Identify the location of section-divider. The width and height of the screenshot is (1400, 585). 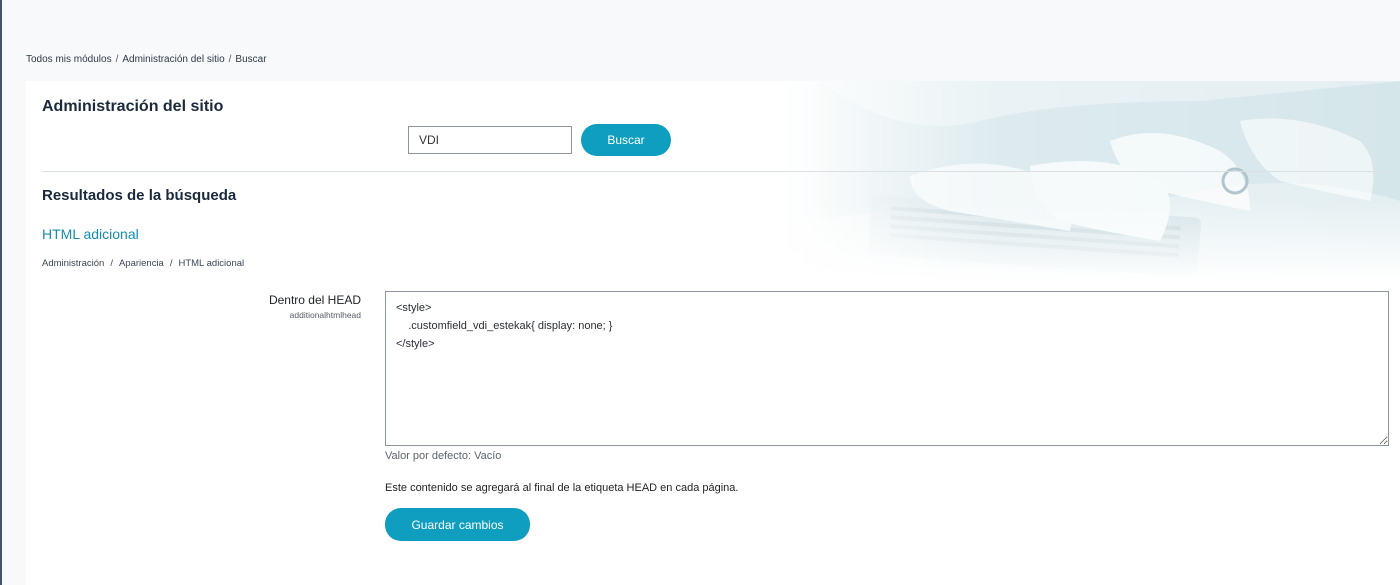
(715, 171).